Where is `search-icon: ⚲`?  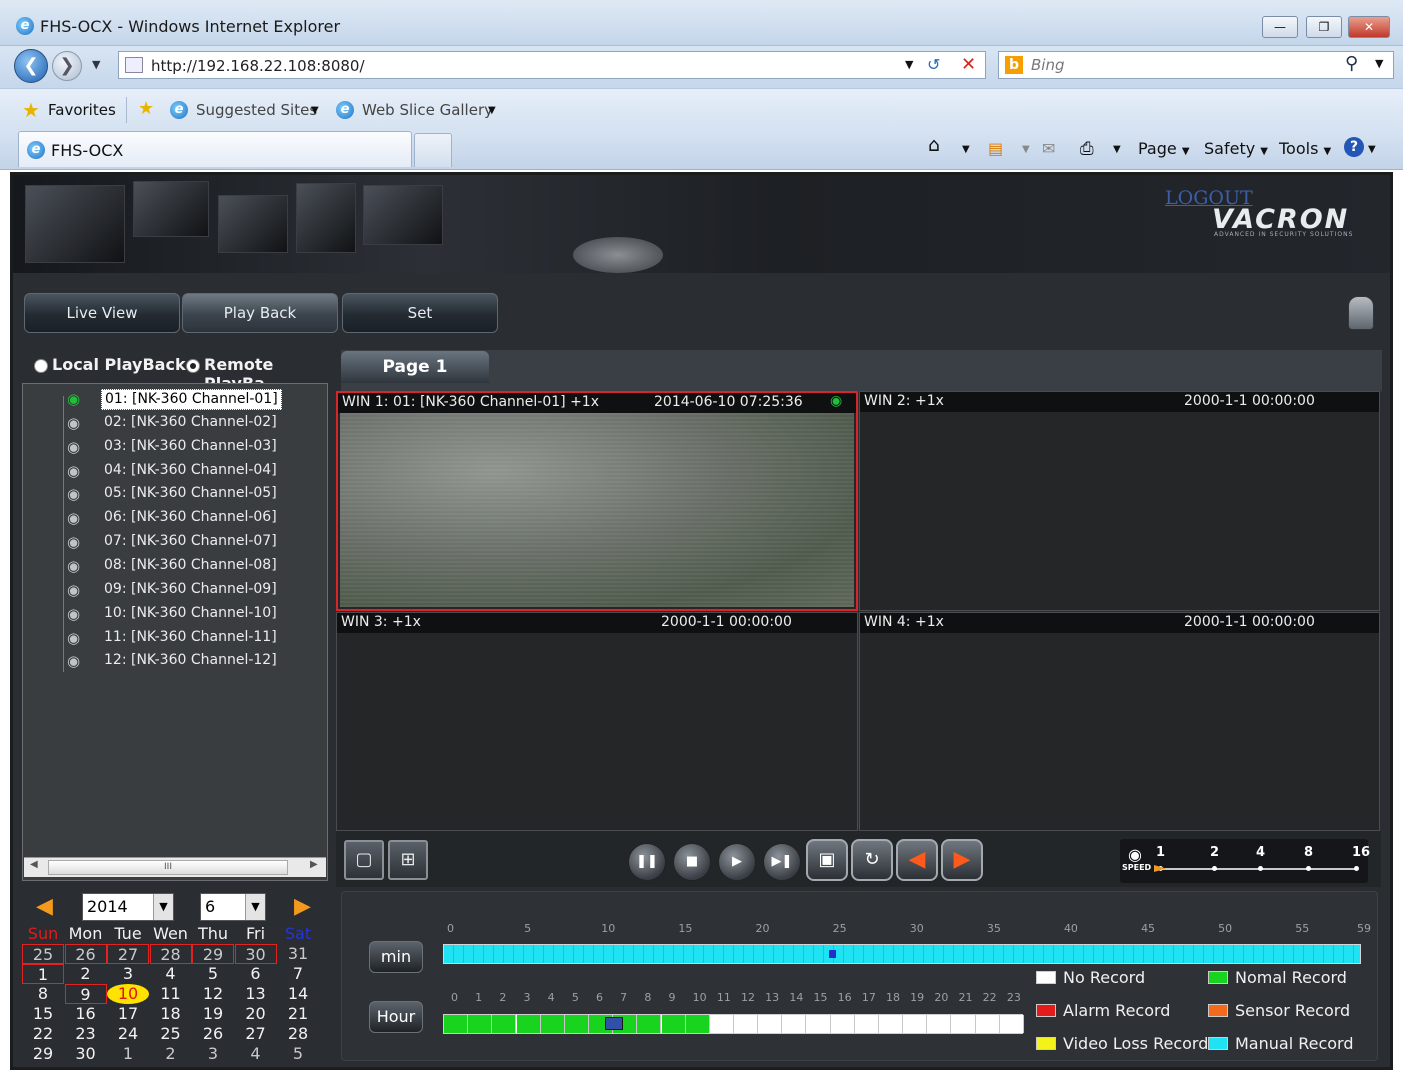 search-icon: ⚲ is located at coordinates (1351, 63).